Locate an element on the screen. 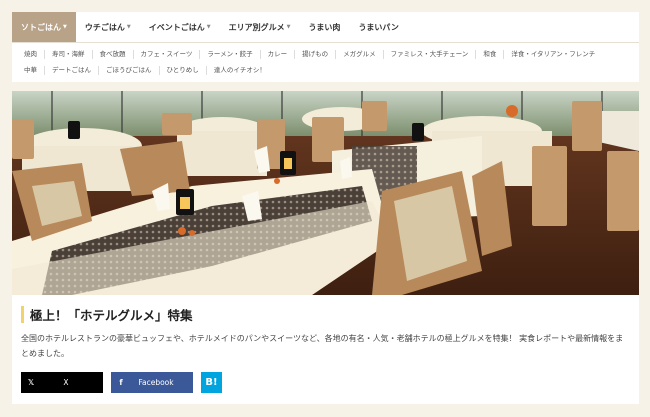 The height and width of the screenshot is (417, 650). subcategory-link: 洋食・イタリアン・フレンチ is located at coordinates (553, 54).